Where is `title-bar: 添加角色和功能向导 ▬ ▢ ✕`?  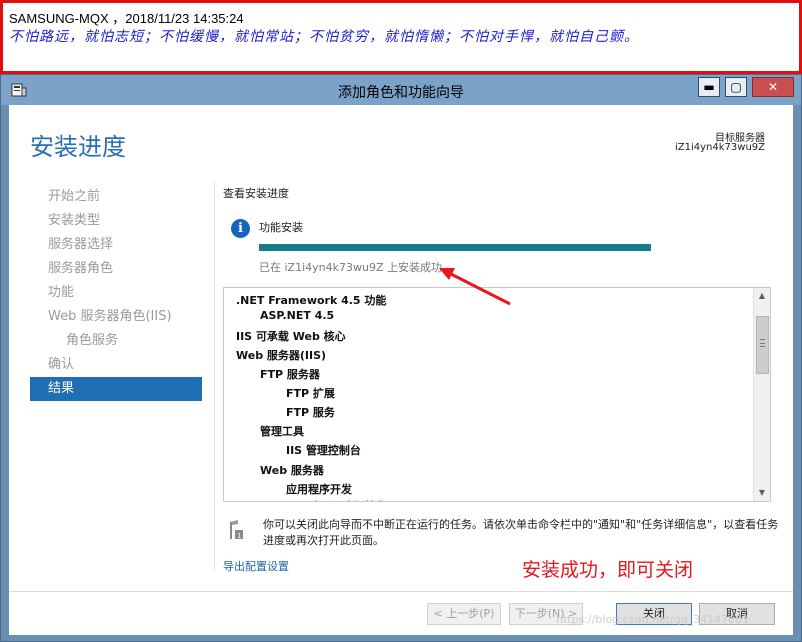
title-bar: 添加角色和功能向导 ▬ ▢ ✕ is located at coordinates (401, 90).